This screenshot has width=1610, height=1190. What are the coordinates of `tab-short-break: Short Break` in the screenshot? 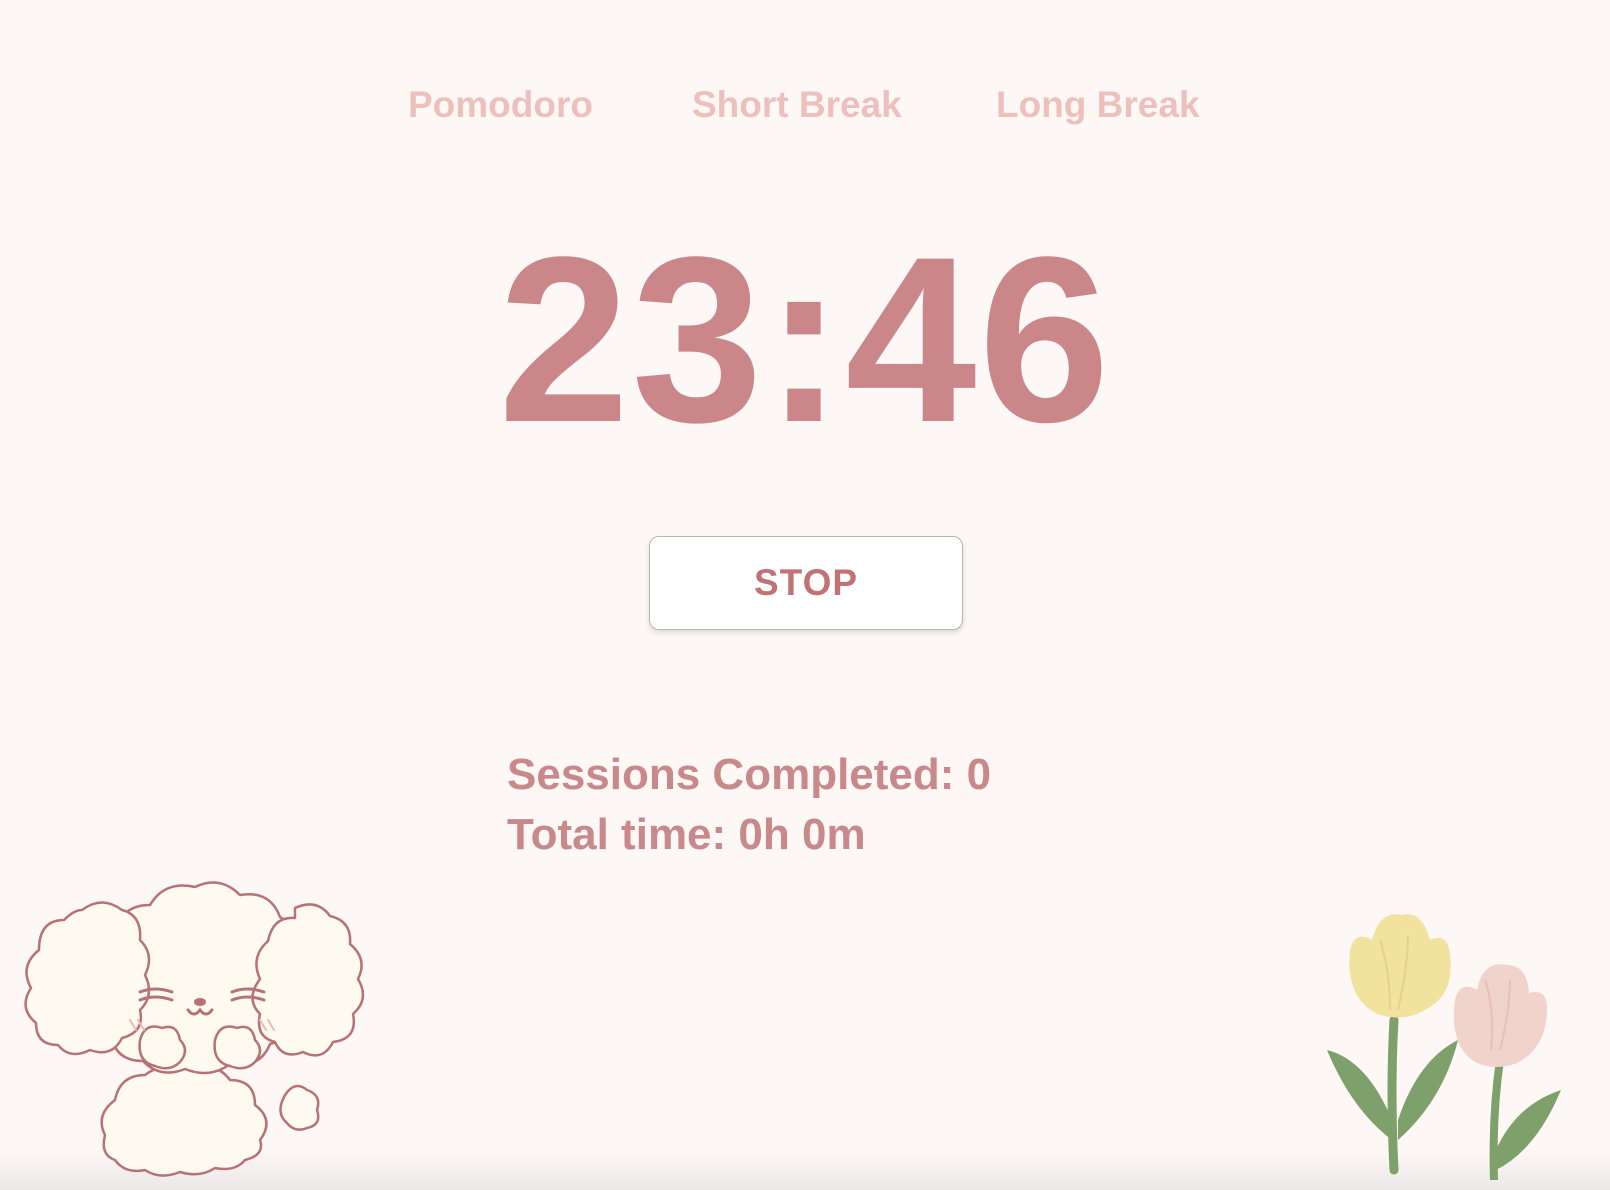 It's located at (797, 105).